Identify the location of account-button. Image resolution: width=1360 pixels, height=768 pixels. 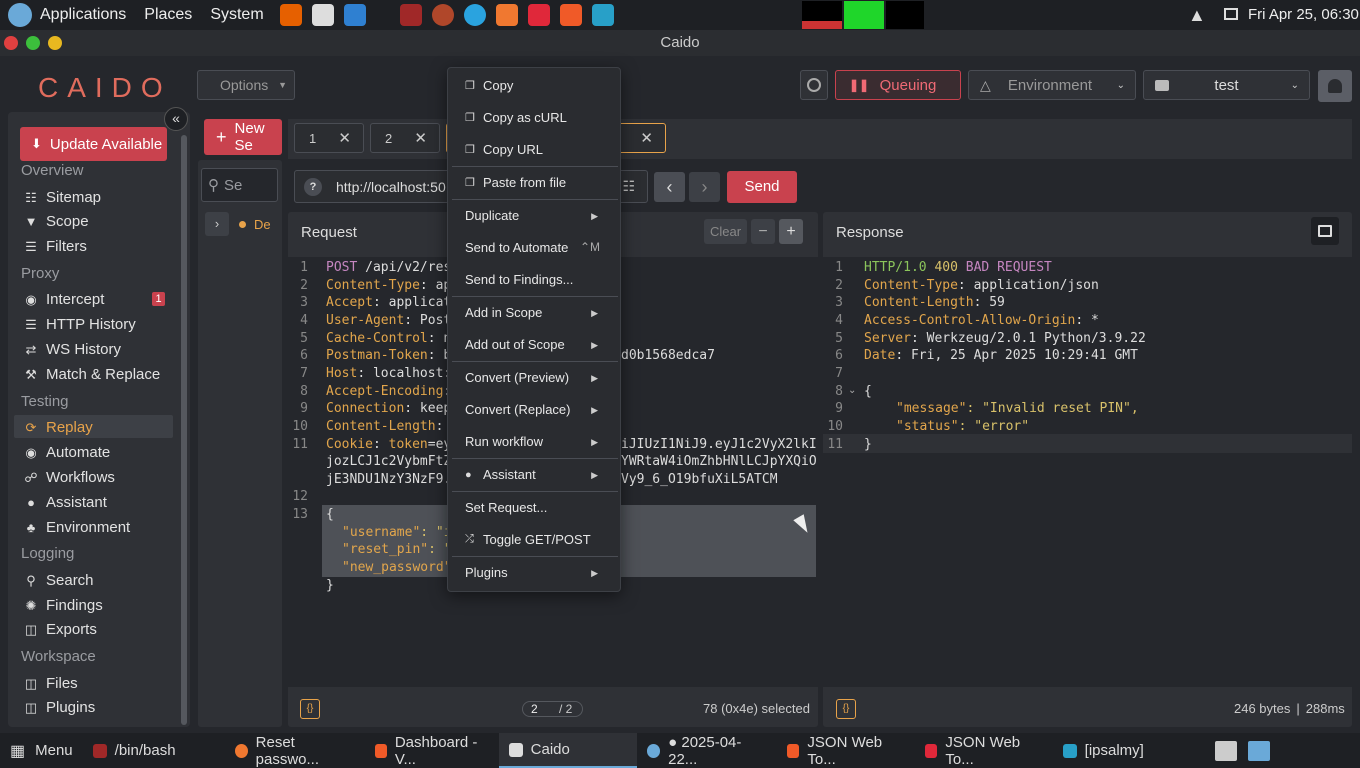
(1335, 86).